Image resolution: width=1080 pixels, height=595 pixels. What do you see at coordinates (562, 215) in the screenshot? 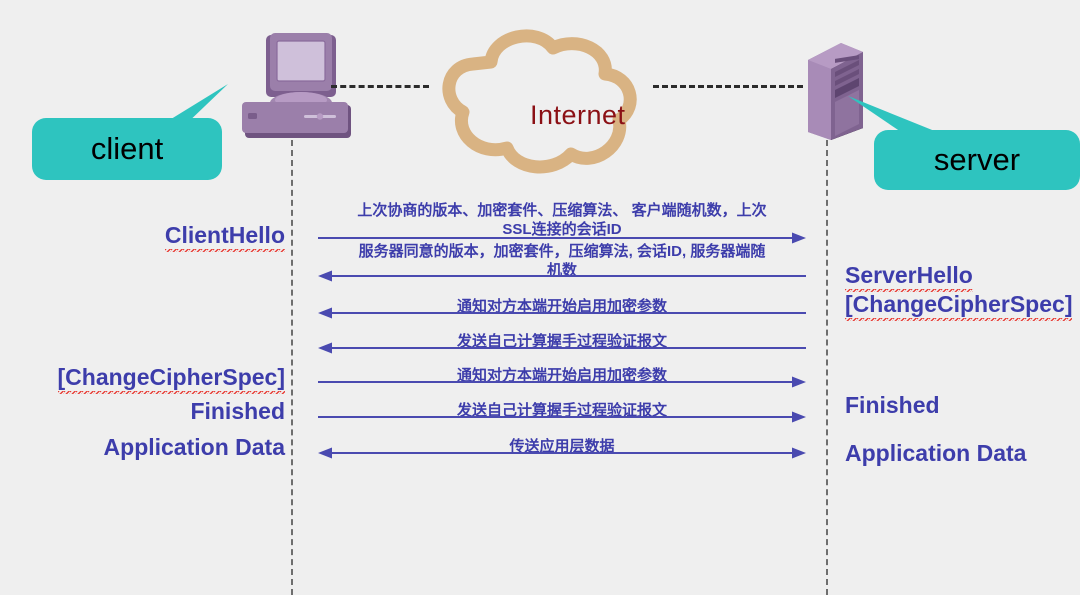
I see `message-row: 上次协商的版本、加密套件、压缩算法、 客户端随机数，上次 SSL连接的会话ID` at bounding box center [562, 215].